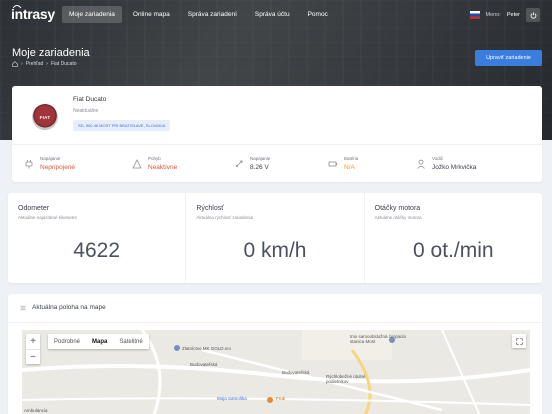  What do you see at coordinates (15, 64) in the screenshot?
I see `home-icon` at bounding box center [15, 64].